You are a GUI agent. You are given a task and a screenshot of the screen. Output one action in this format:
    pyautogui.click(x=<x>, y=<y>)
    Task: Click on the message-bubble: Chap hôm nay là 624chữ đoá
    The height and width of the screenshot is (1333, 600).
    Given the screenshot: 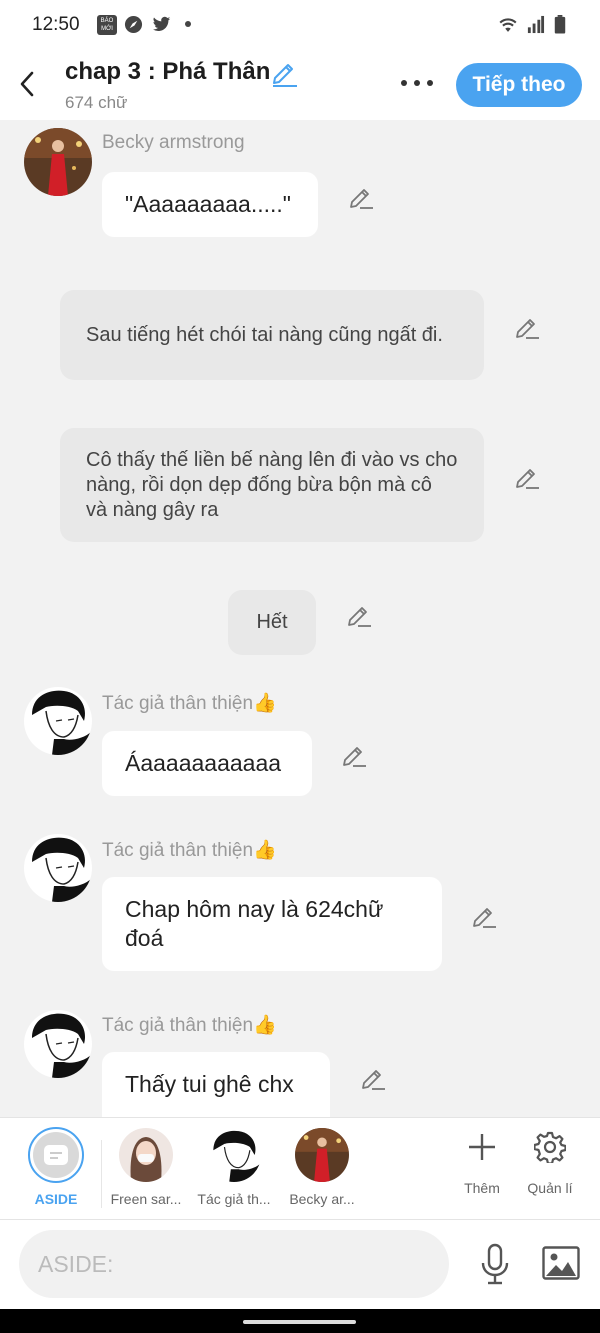 What is the action you would take?
    pyautogui.click(x=272, y=924)
    